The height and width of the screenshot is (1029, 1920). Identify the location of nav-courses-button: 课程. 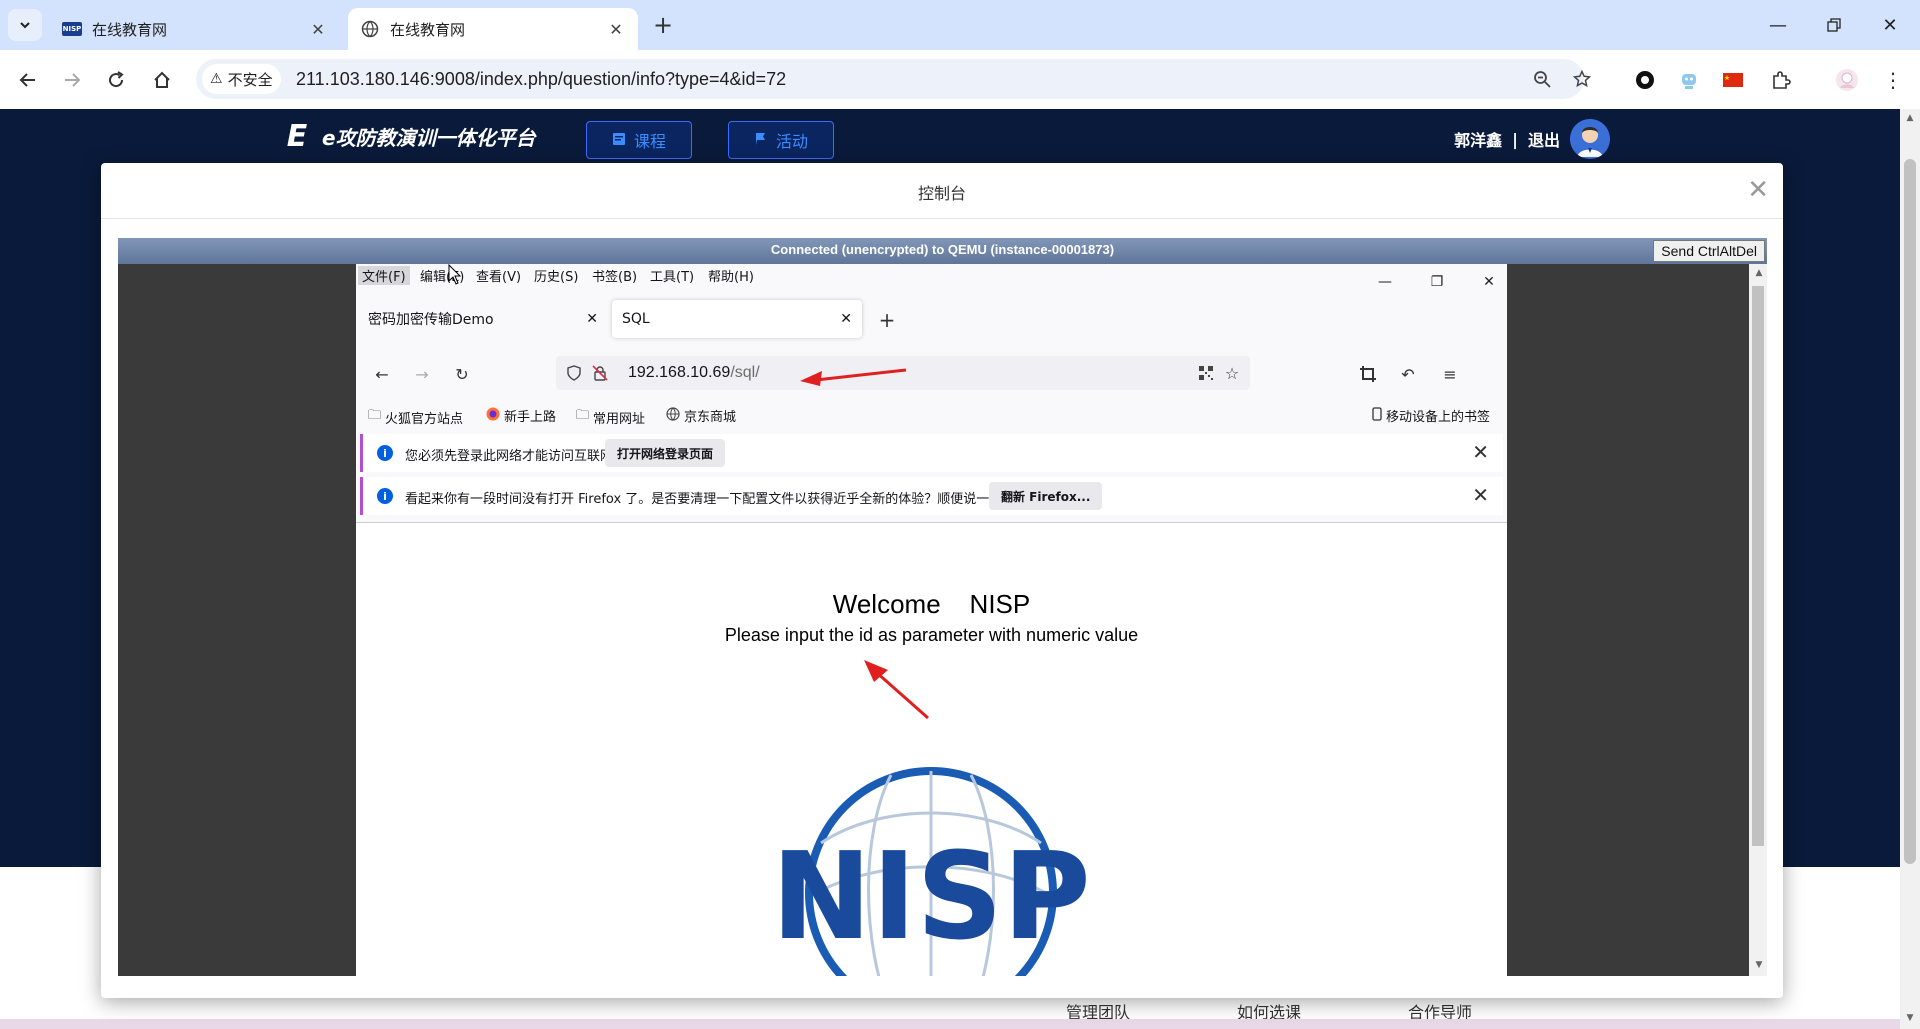
(639, 140).